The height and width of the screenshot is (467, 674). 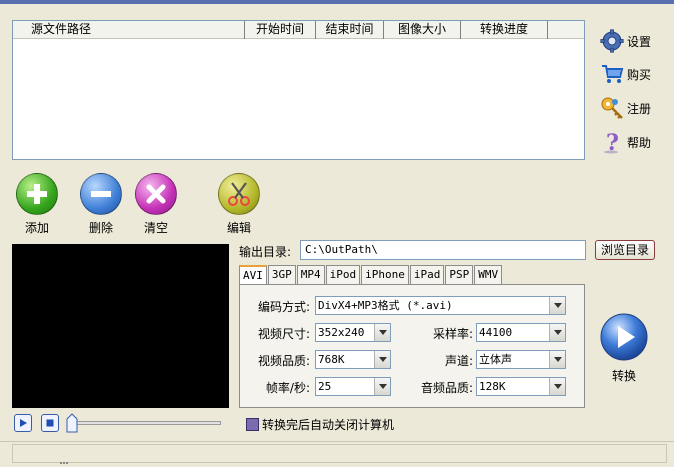 I want to click on status-bar, so click(x=337, y=454).